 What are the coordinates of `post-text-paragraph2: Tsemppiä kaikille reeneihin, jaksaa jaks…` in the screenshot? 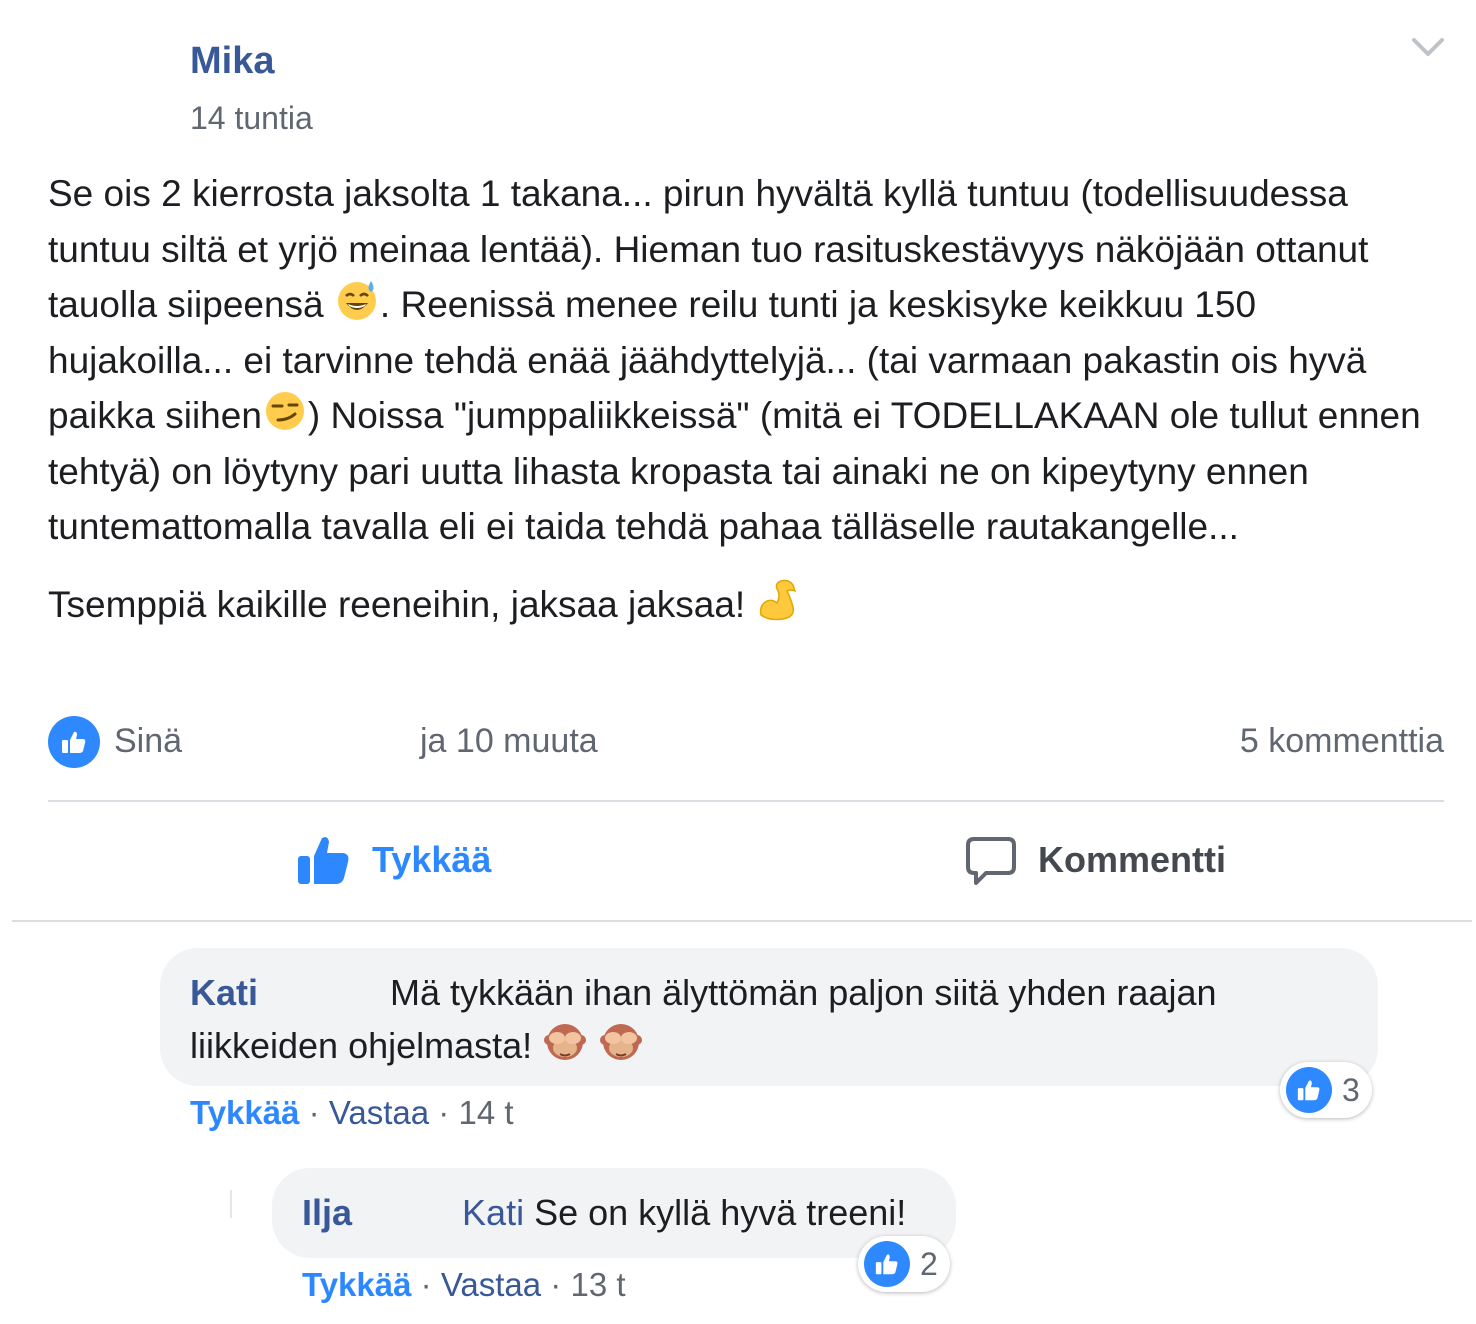 It's located at (397, 604).